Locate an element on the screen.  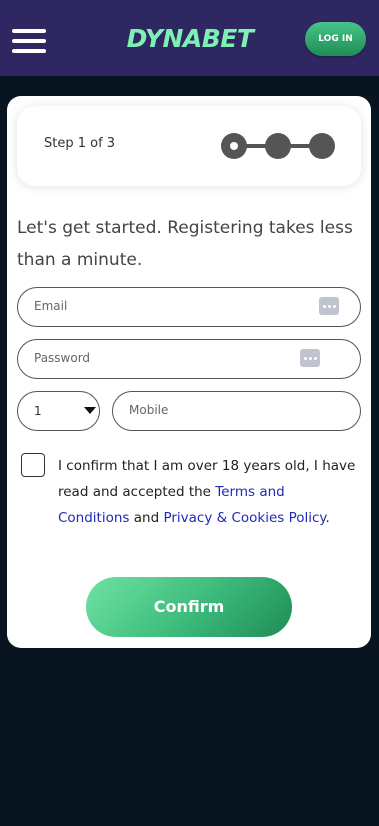
top-header: DYNABET LOG IN is located at coordinates (189, 38).